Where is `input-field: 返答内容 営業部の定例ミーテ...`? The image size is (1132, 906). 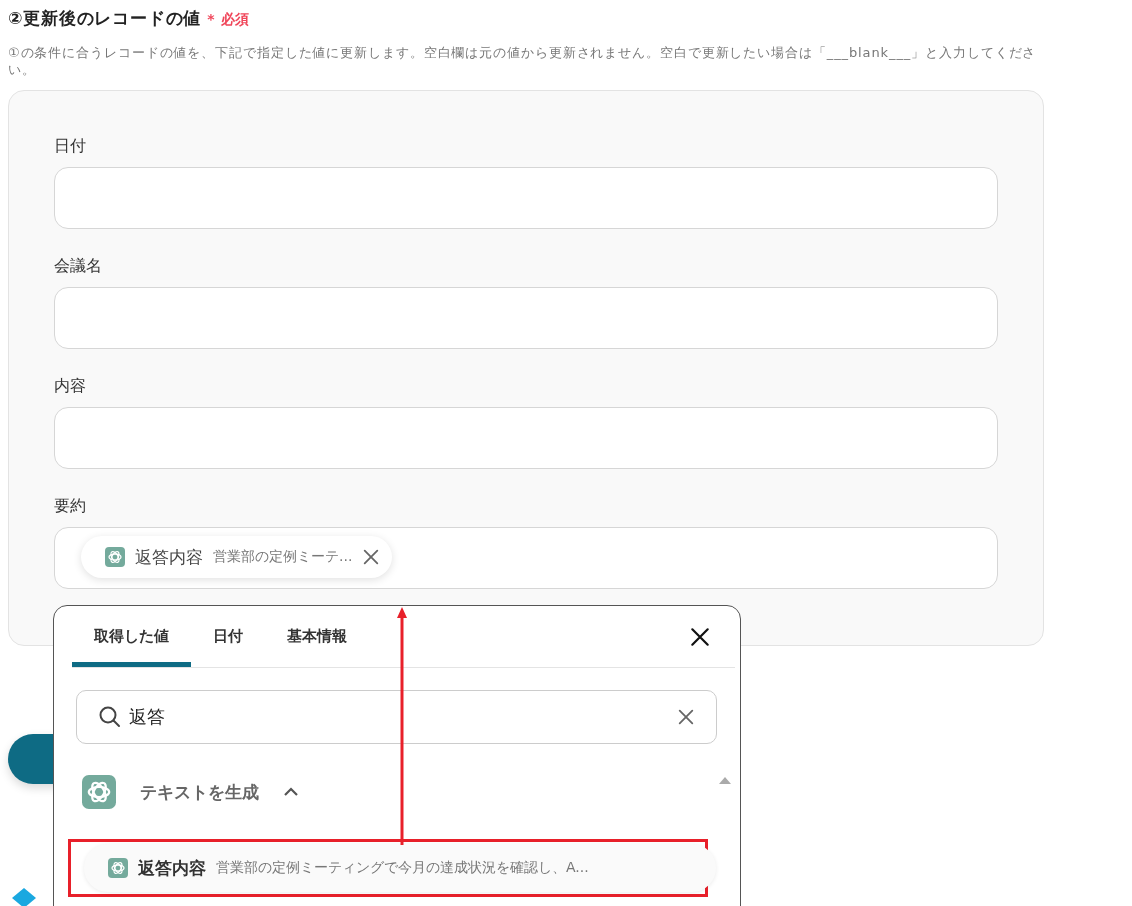 input-field: 返答内容 営業部の定例ミーテ... is located at coordinates (526, 558).